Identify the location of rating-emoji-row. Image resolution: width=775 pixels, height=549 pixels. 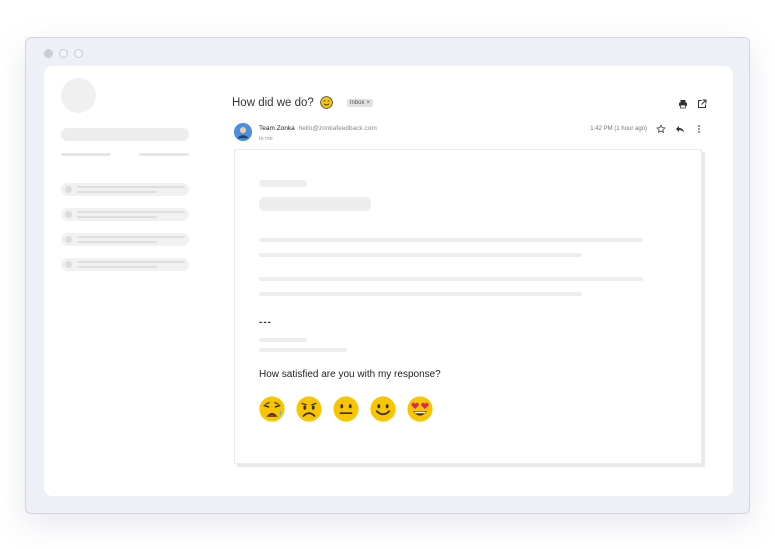
(346, 409).